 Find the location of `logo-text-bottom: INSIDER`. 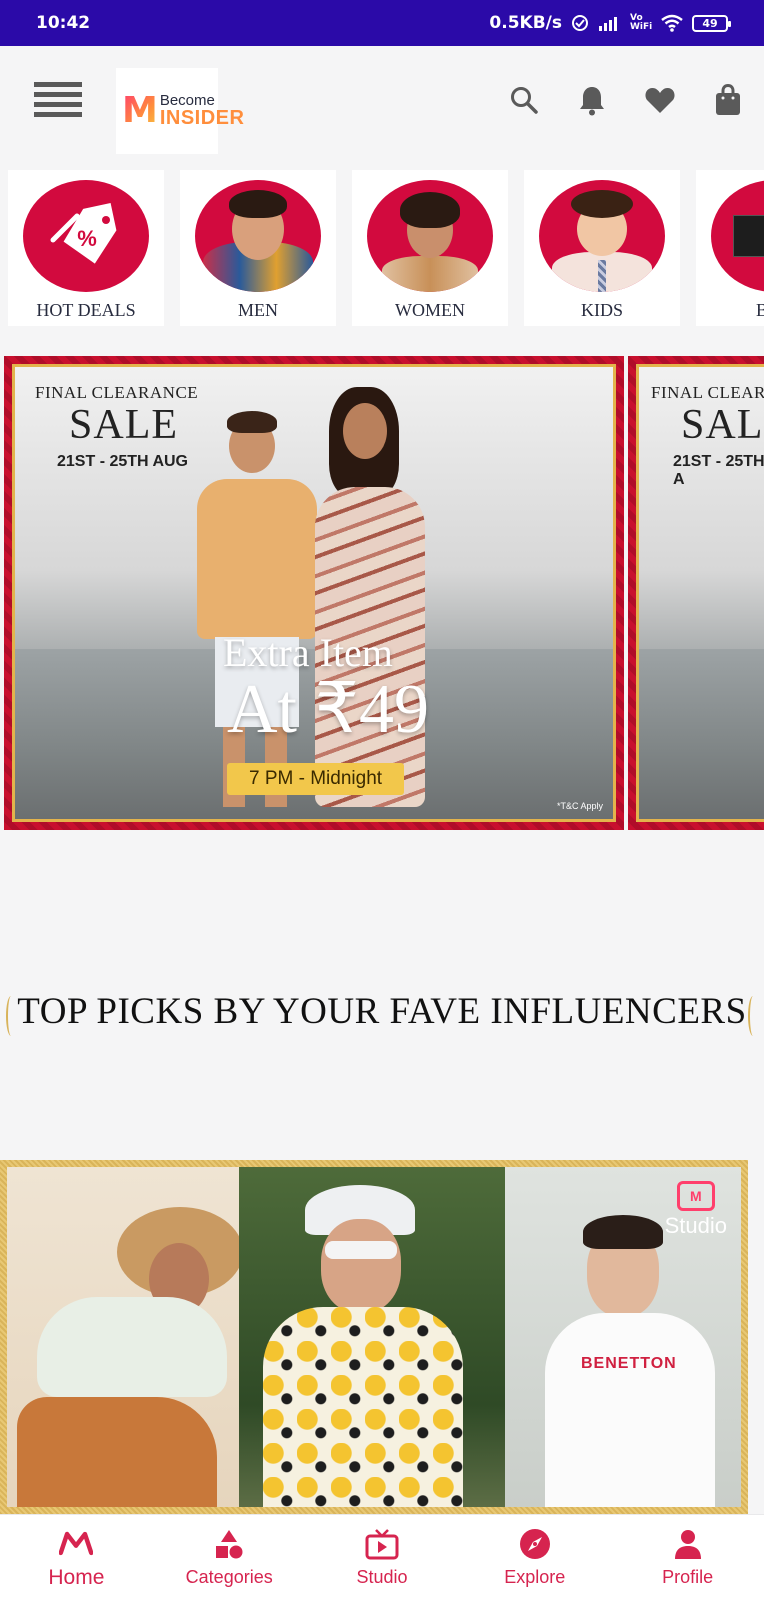

logo-text-bottom: INSIDER is located at coordinates (202, 118).